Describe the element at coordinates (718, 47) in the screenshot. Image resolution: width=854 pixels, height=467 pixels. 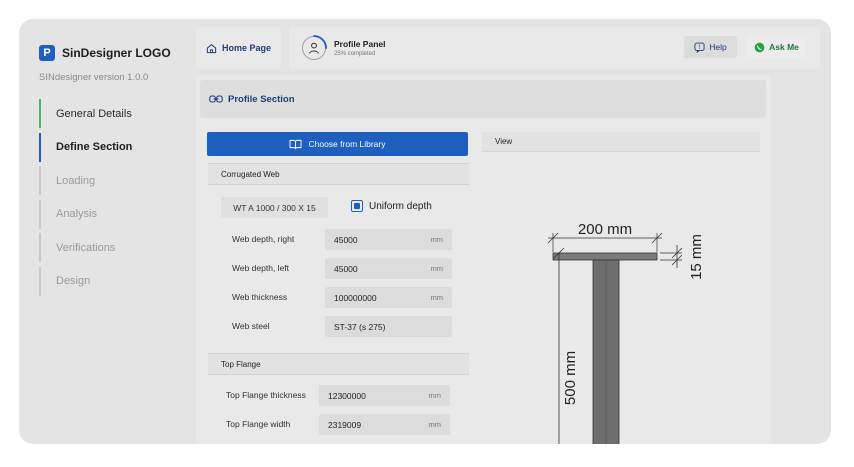
I see `help-label: Help` at that location.